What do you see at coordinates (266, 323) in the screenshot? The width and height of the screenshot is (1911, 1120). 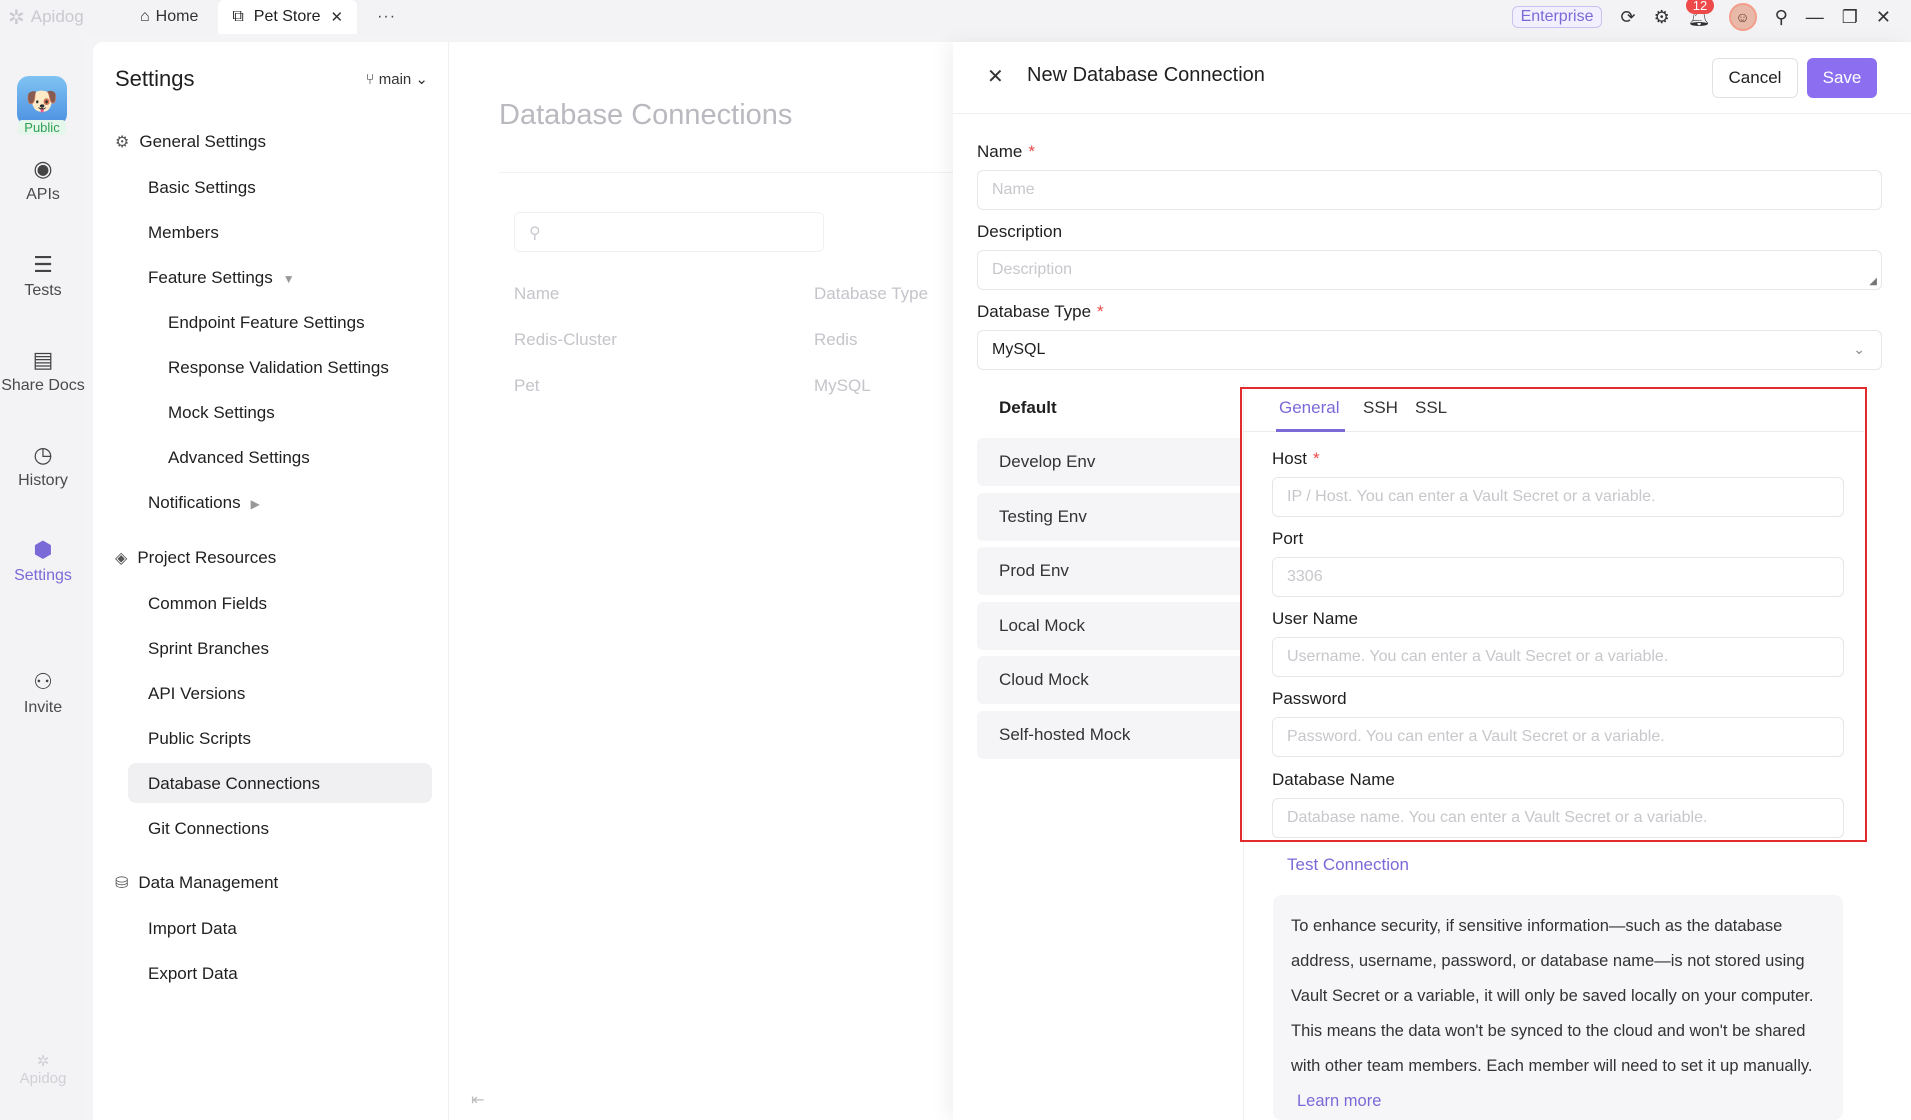 I see `menu-endpoint-feature-settings: Endpoint Feature Settings` at bounding box center [266, 323].